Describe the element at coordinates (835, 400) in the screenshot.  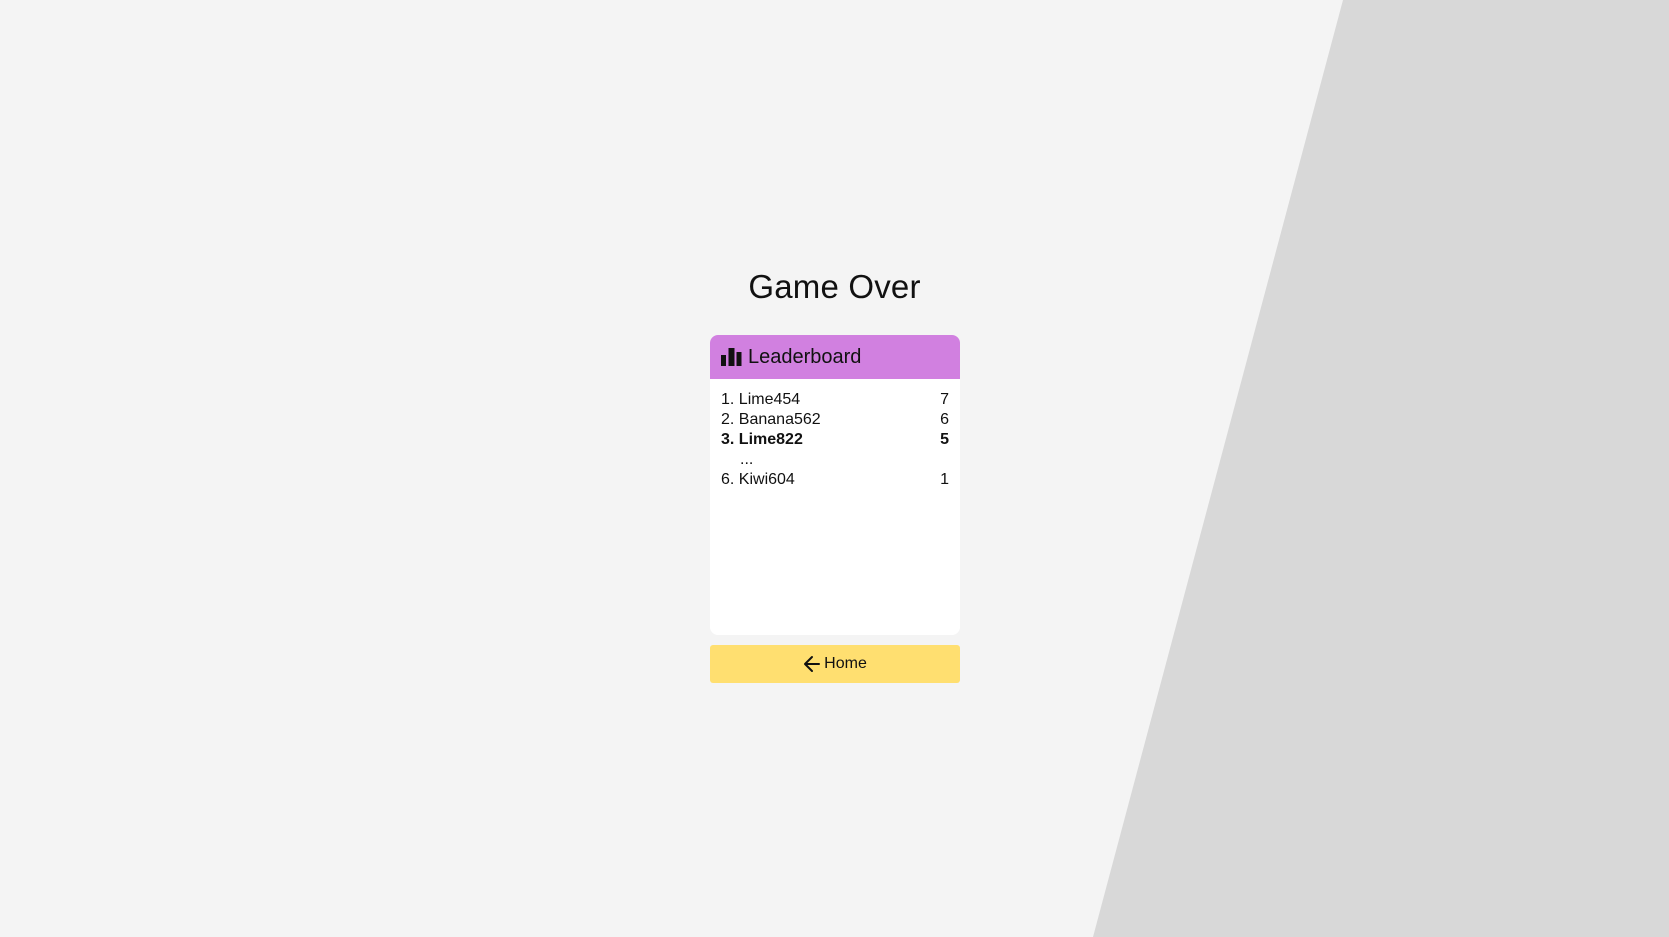
I see `leaderboard-row: 1. Lime454 7` at that location.